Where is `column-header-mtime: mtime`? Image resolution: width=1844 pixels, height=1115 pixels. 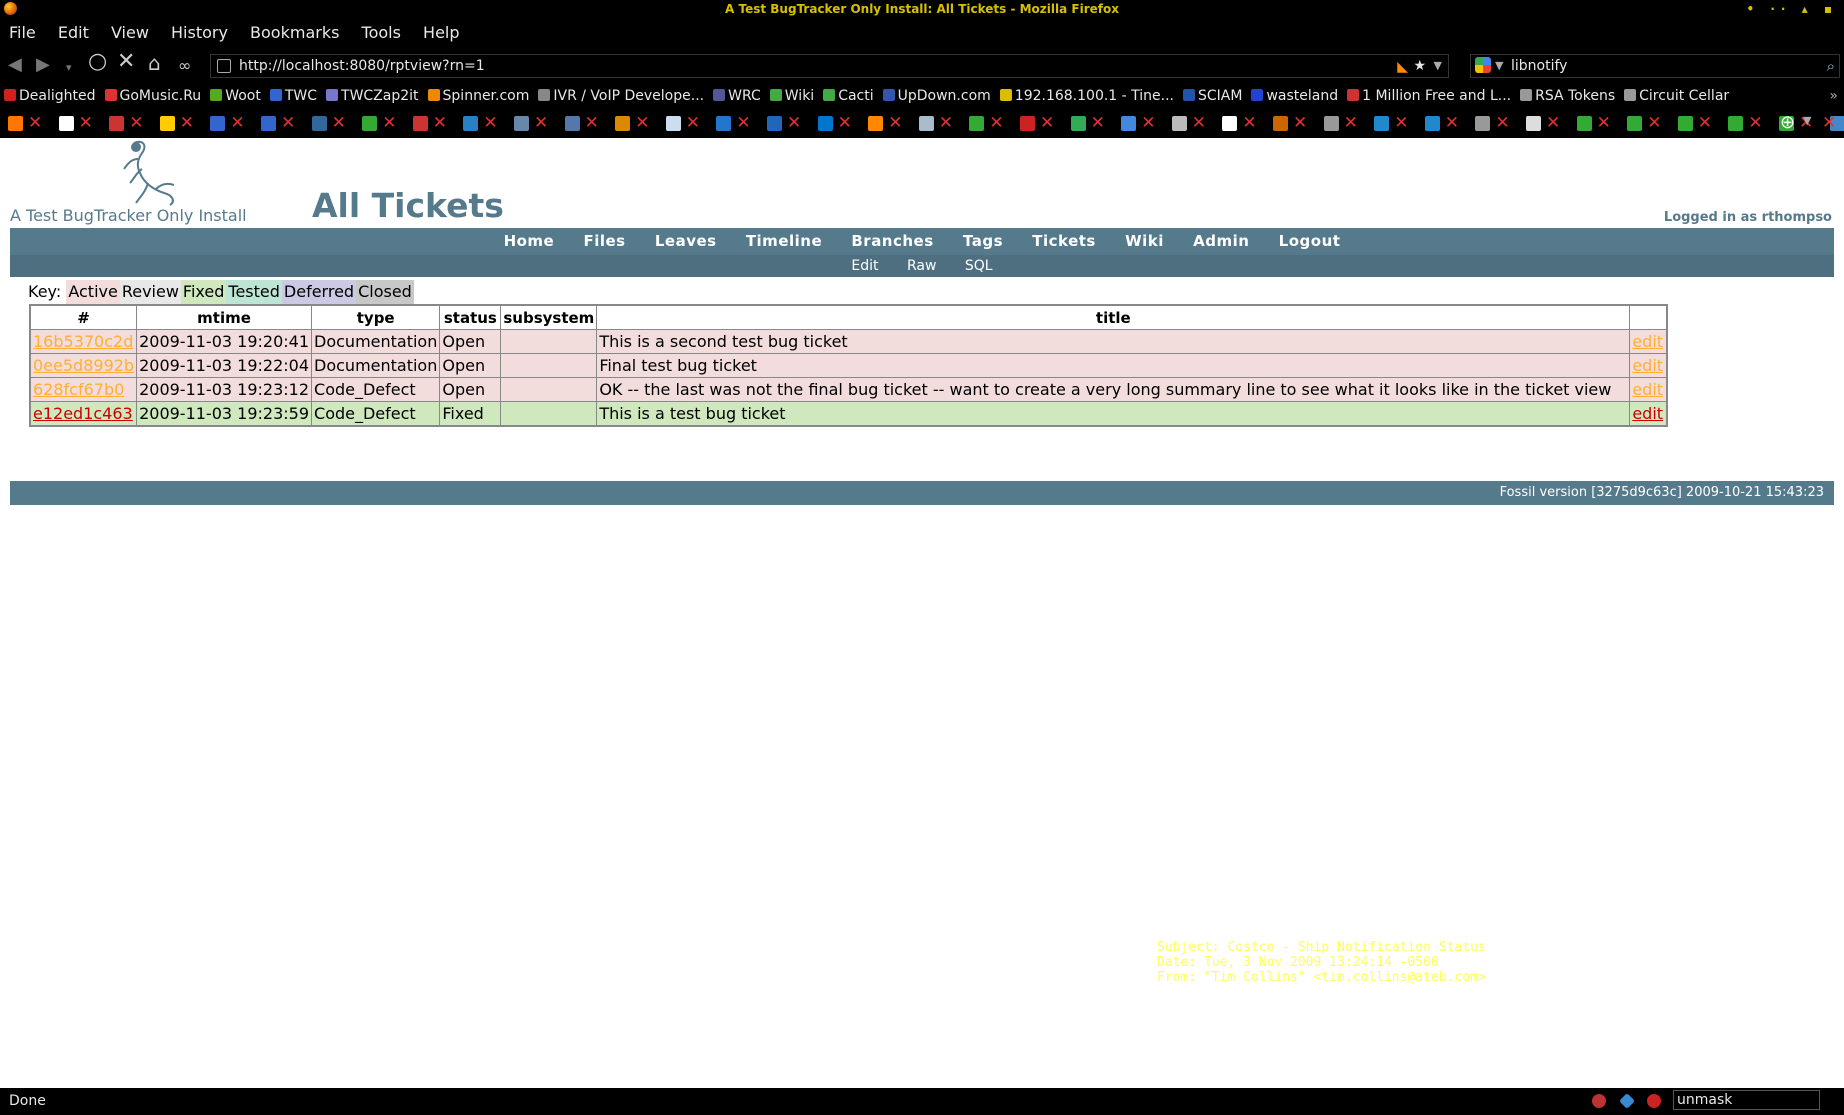
column-header-mtime: mtime is located at coordinates (224, 317).